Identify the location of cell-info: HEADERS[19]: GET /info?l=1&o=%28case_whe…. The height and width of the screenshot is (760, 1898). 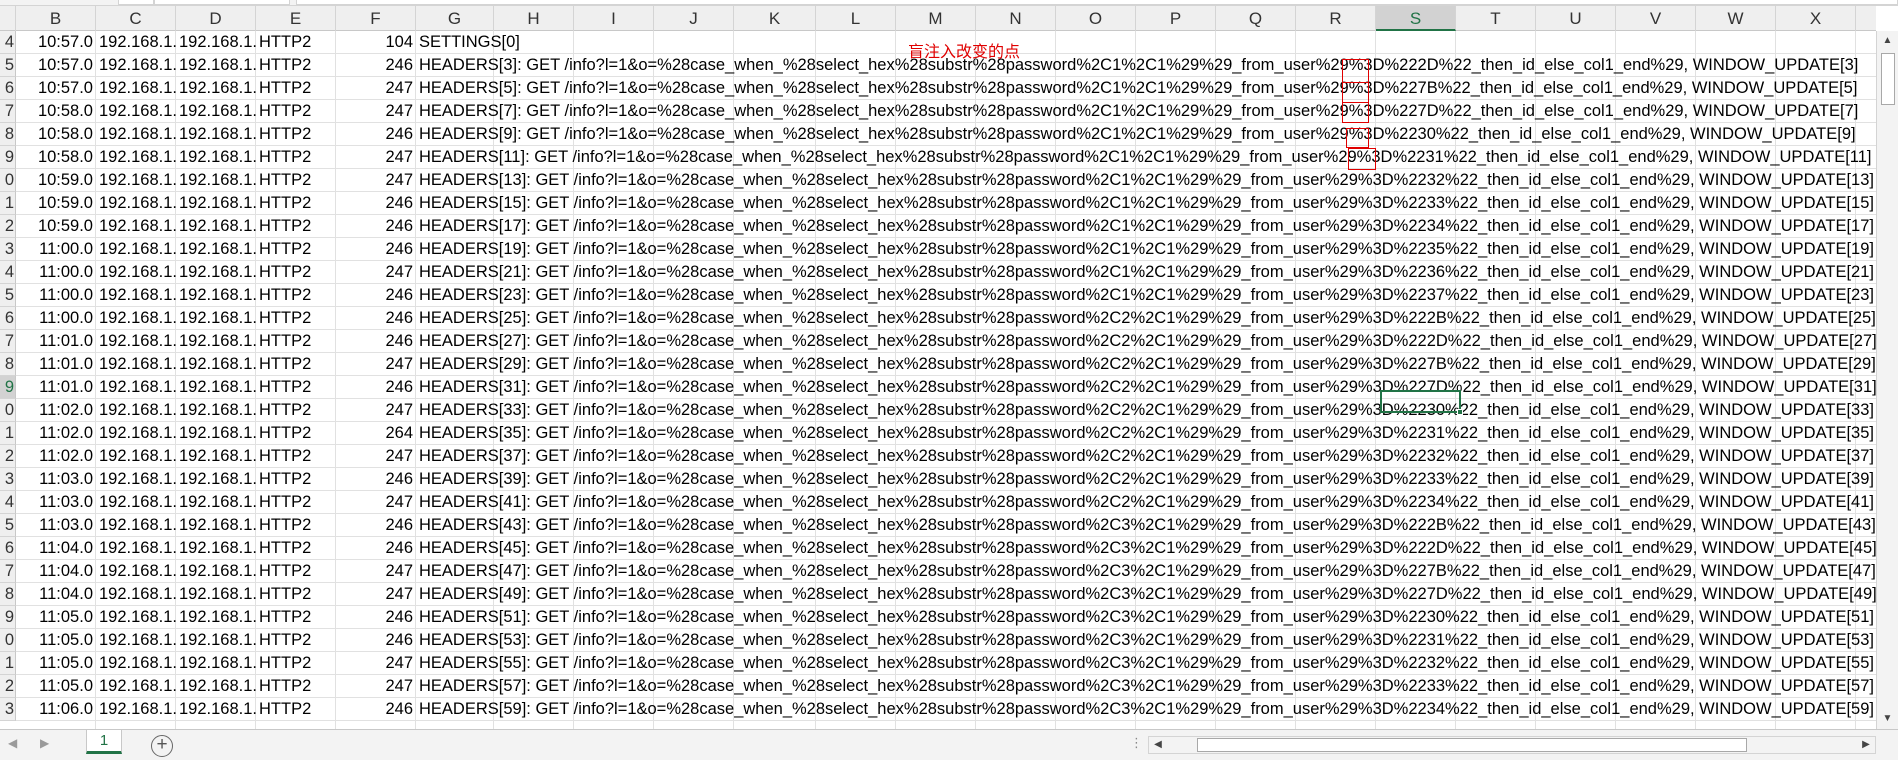
(1146, 249).